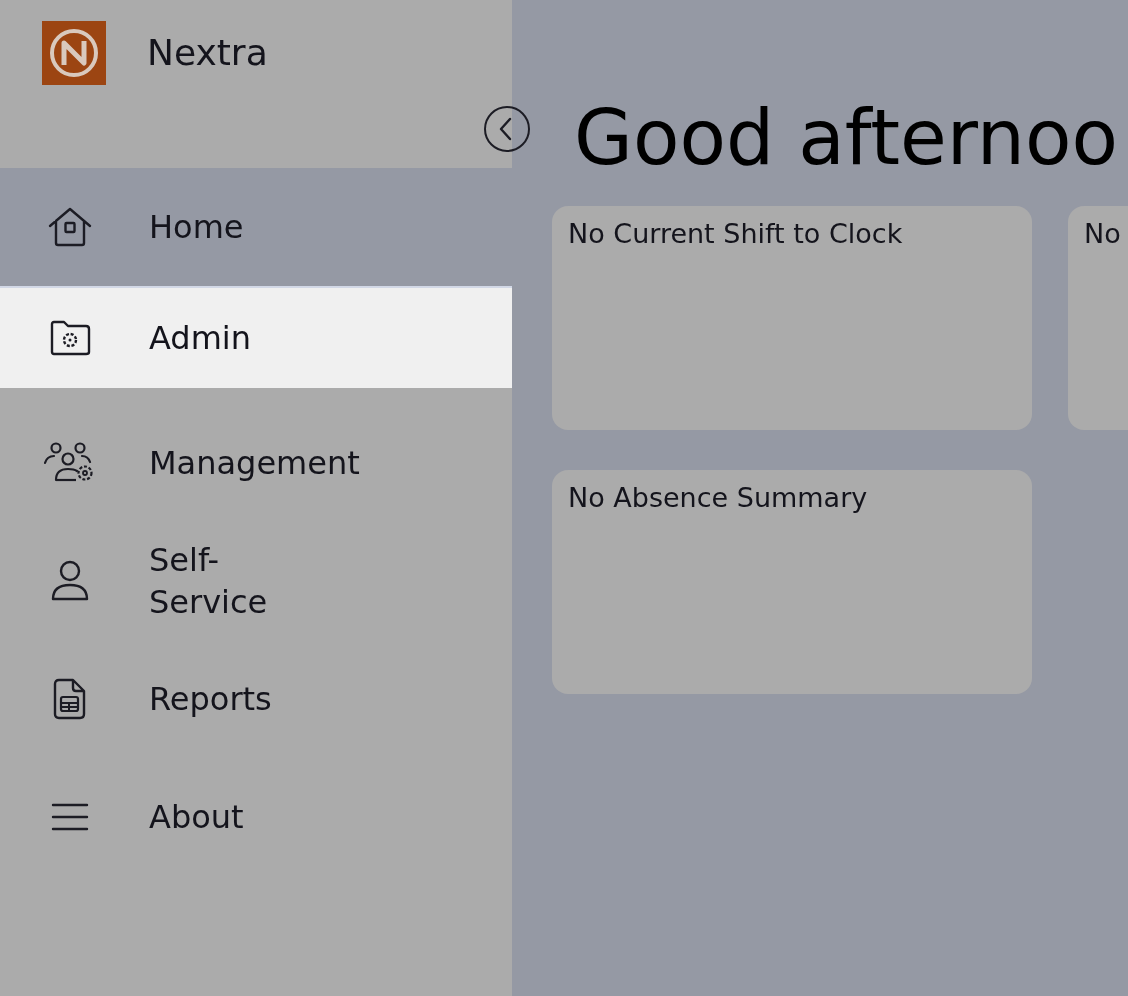  I want to click on folder-gear-icon, so click(69, 338).